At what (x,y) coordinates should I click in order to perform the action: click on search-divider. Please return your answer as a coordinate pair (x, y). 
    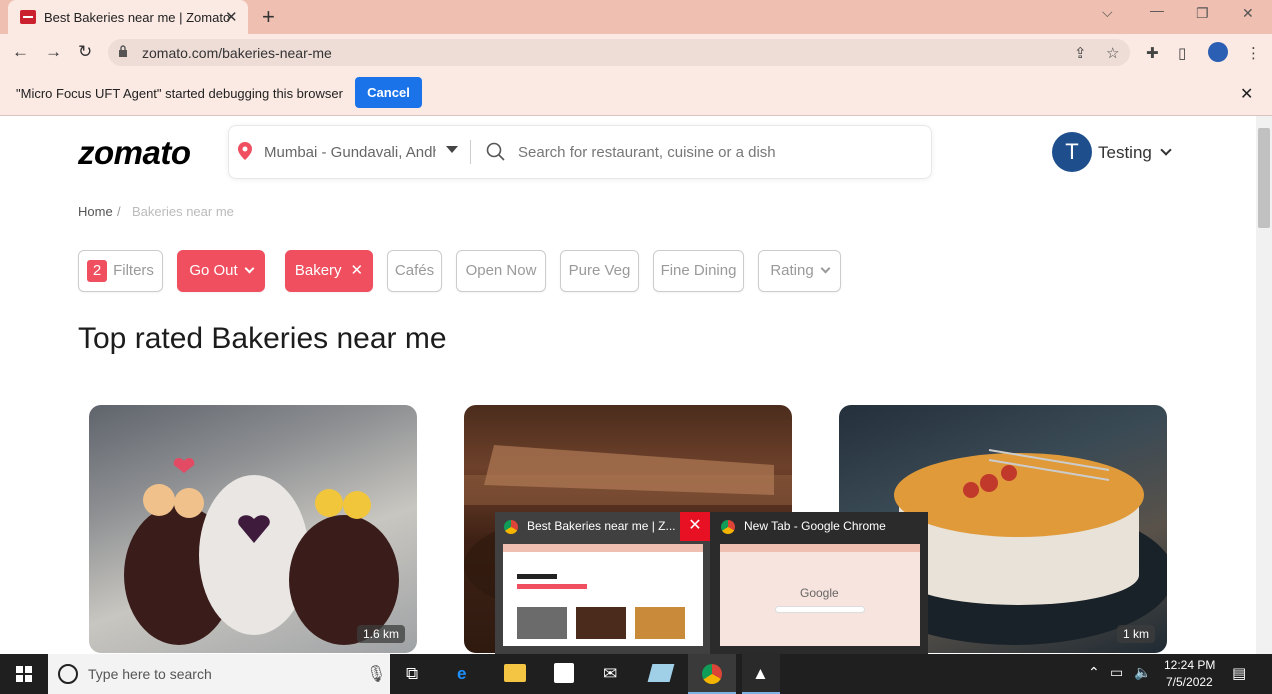
    Looking at the image, I should click on (470, 152).